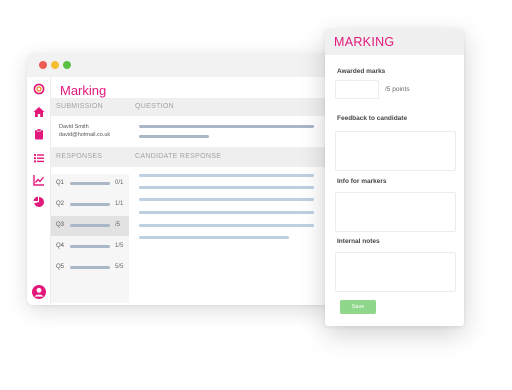 Image resolution: width=512 pixels, height=390 pixels. Describe the element at coordinates (79, 106) in the screenshot. I see `submission-header-label: SUBMISSION` at that location.